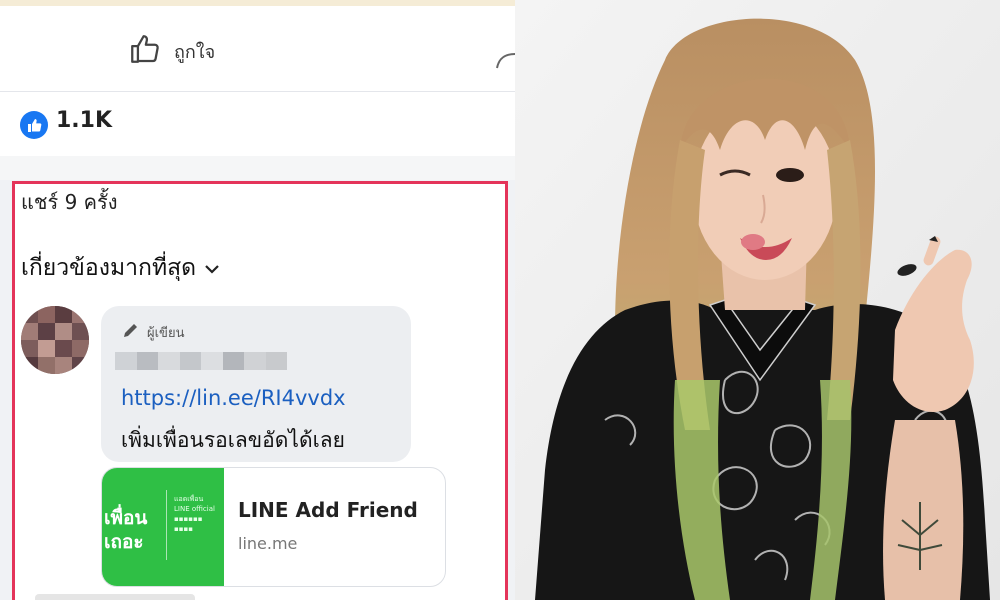 The height and width of the screenshot is (600, 1000). Describe the element at coordinates (166, 525) in the screenshot. I see `thumbnail-divider` at that location.